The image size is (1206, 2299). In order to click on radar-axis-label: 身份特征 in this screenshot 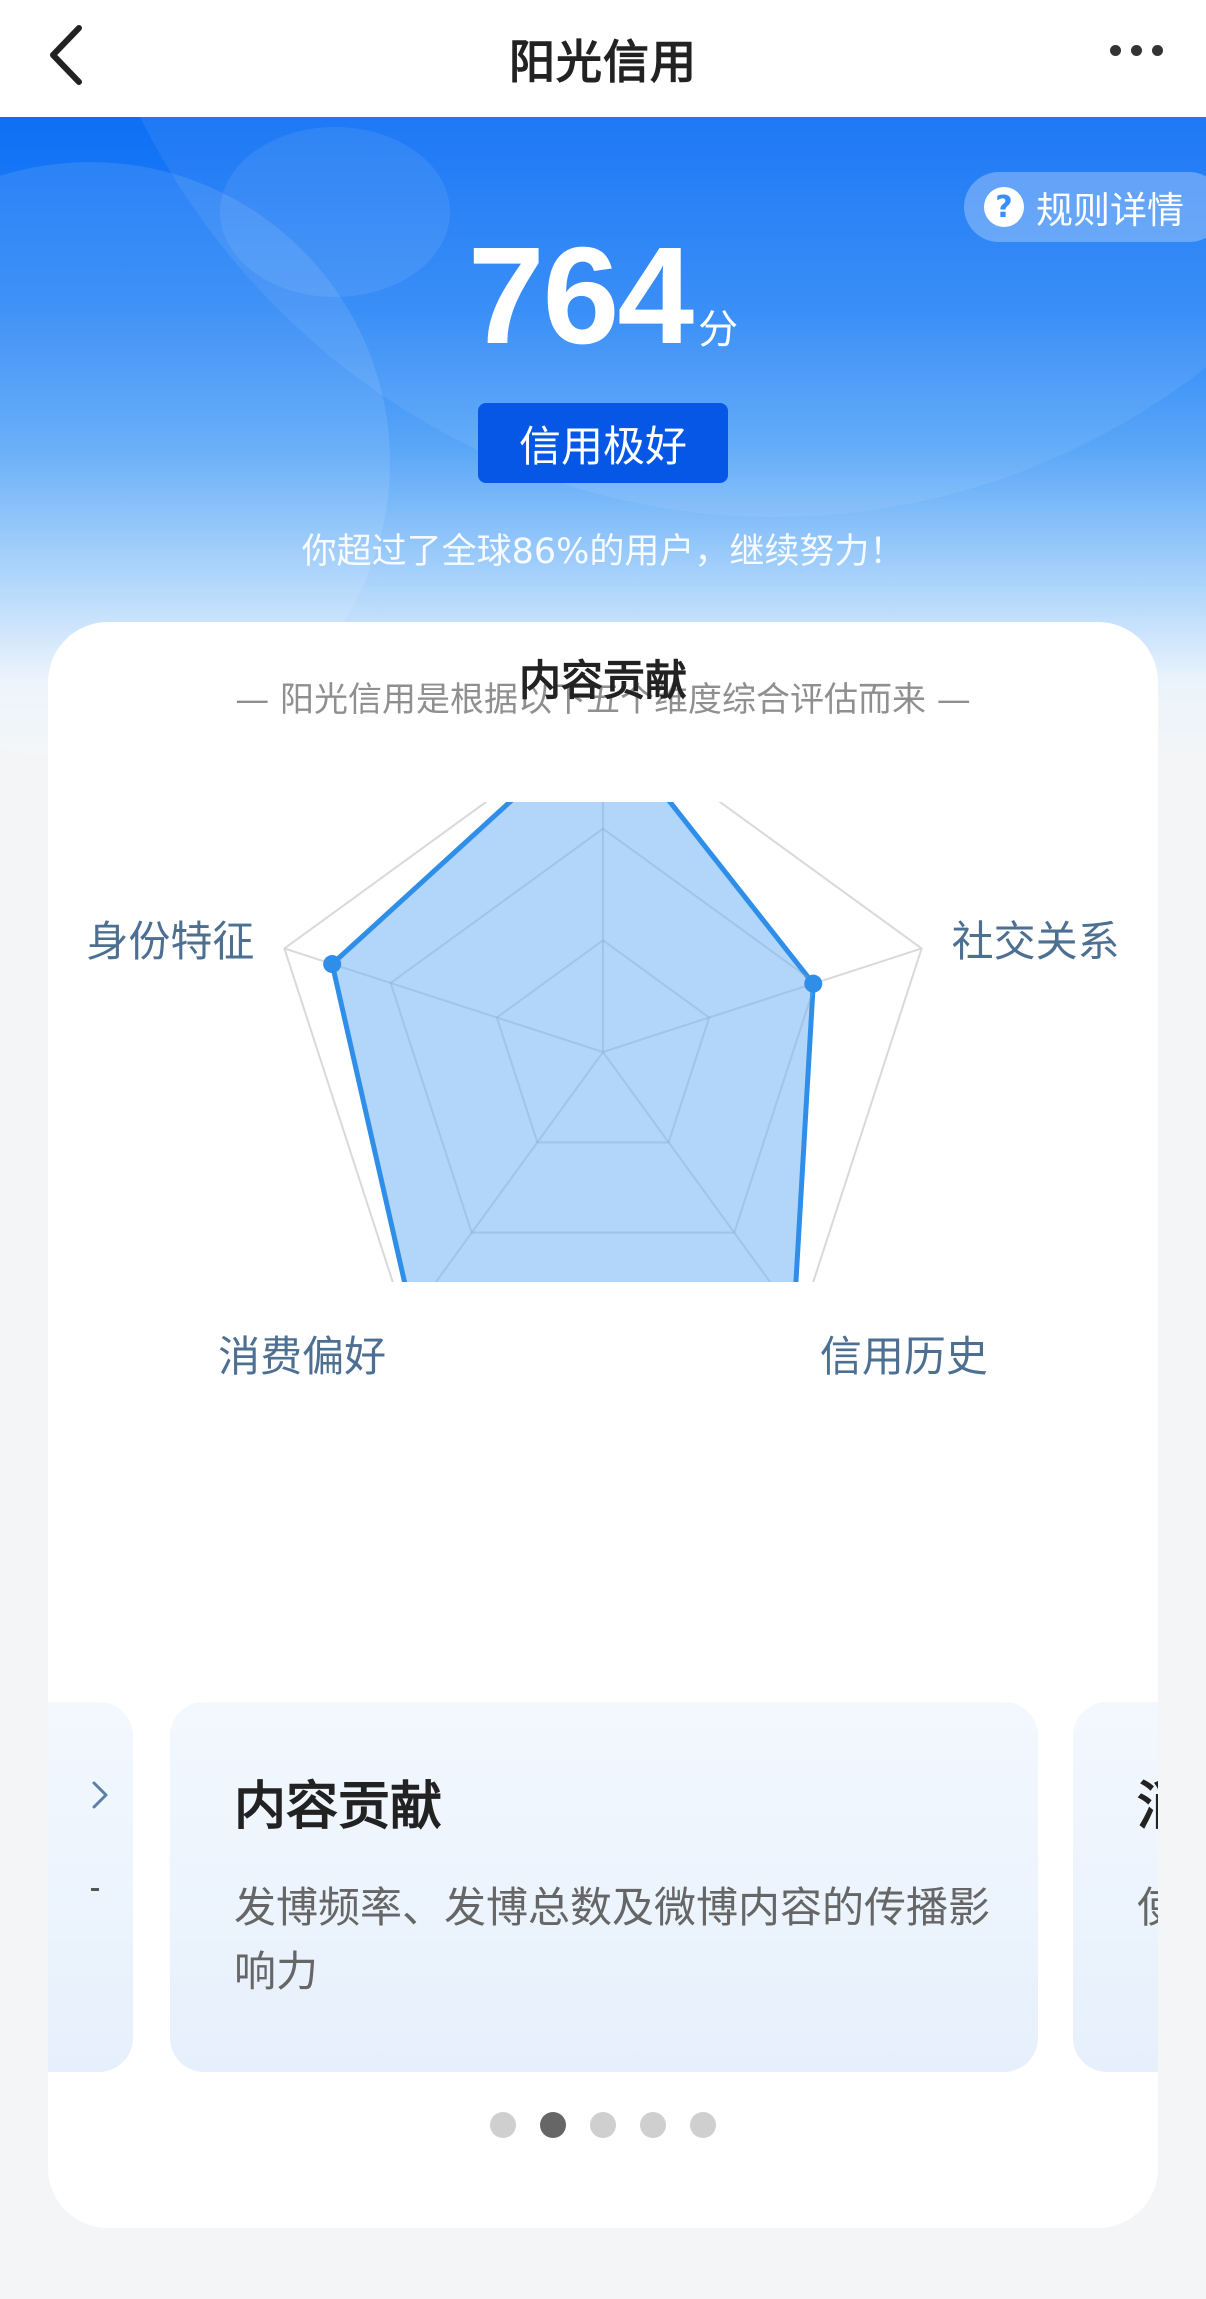, I will do `click(164, 938)`.